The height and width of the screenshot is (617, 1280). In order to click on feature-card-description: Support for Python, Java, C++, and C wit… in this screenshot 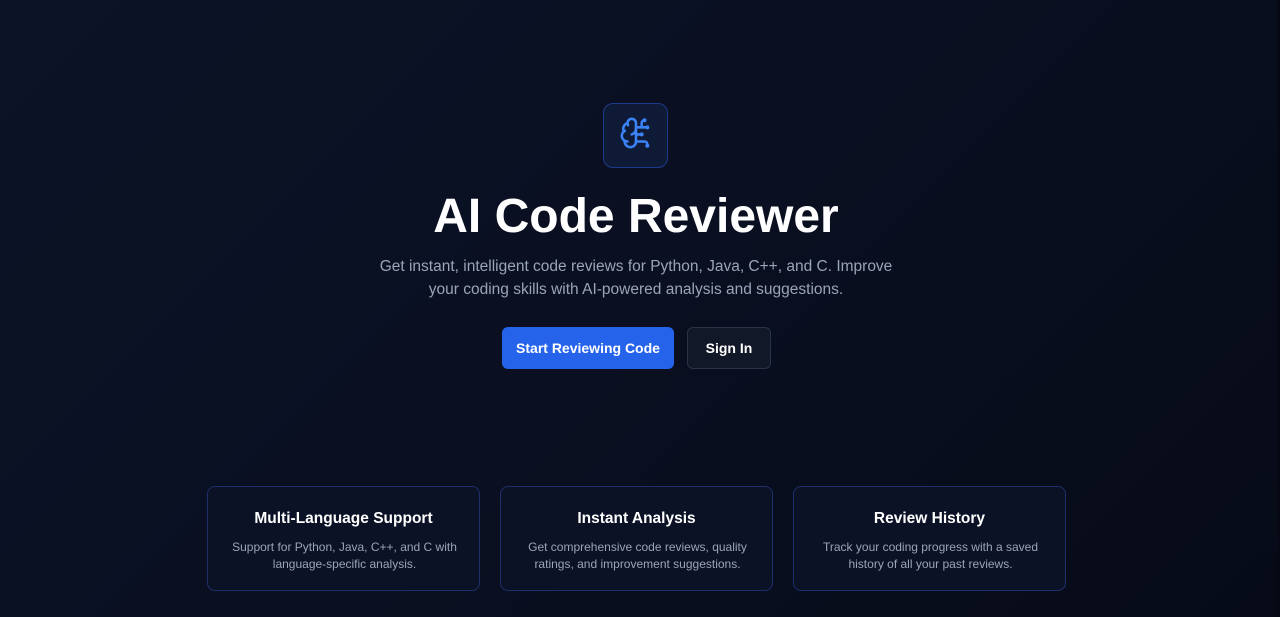, I will do `click(344, 555)`.